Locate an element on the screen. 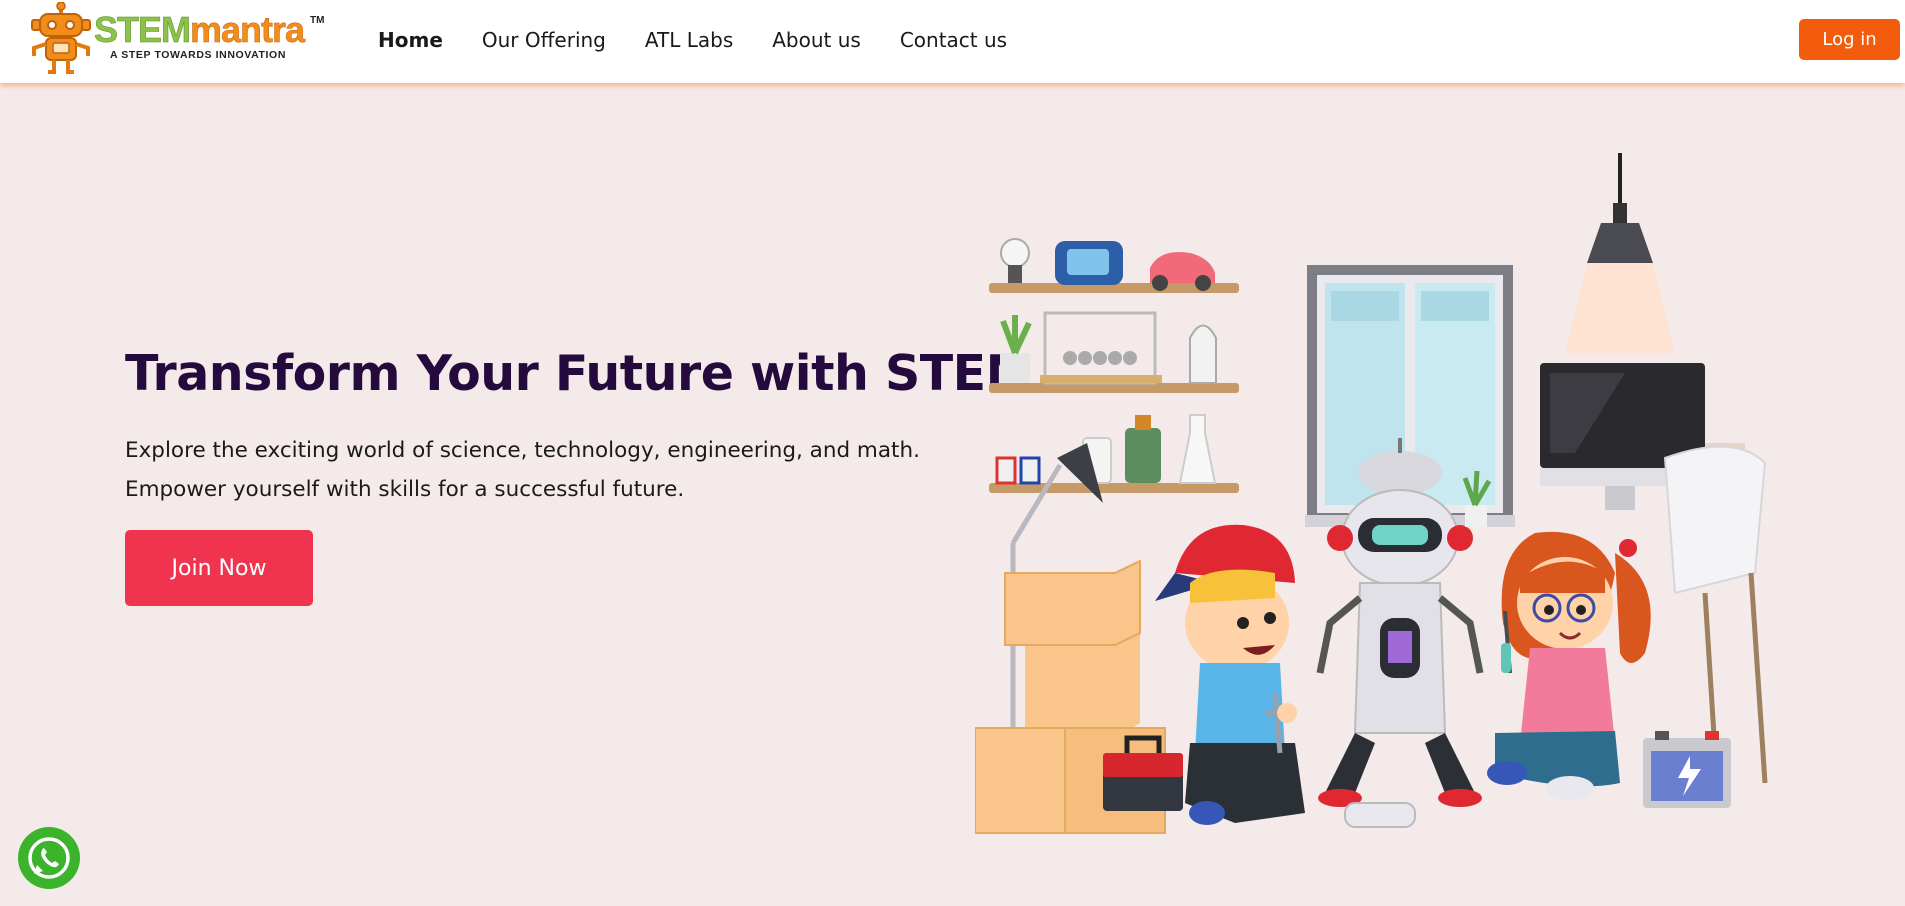  nav-item-contact-us: Contact us is located at coordinates (953, 40).